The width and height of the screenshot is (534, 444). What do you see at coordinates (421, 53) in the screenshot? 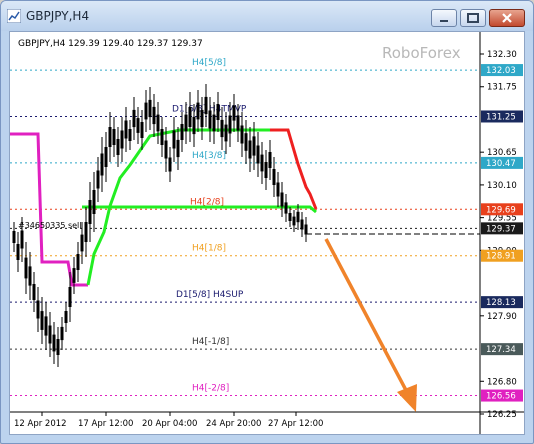
I see `watermark: RoboForex` at bounding box center [421, 53].